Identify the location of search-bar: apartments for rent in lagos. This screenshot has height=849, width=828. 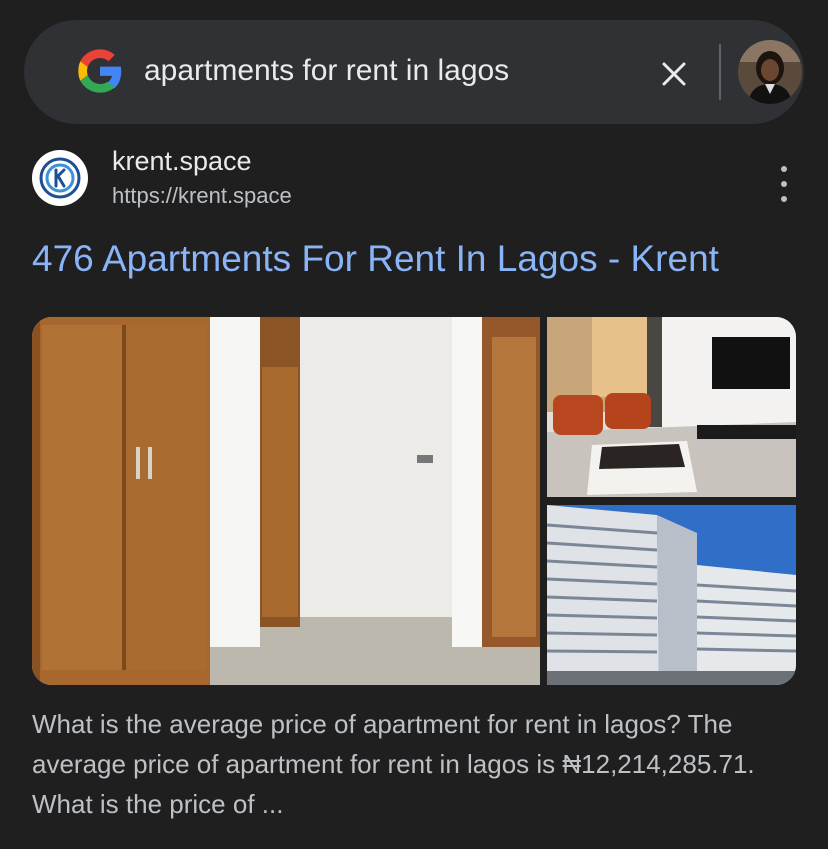
(414, 72).